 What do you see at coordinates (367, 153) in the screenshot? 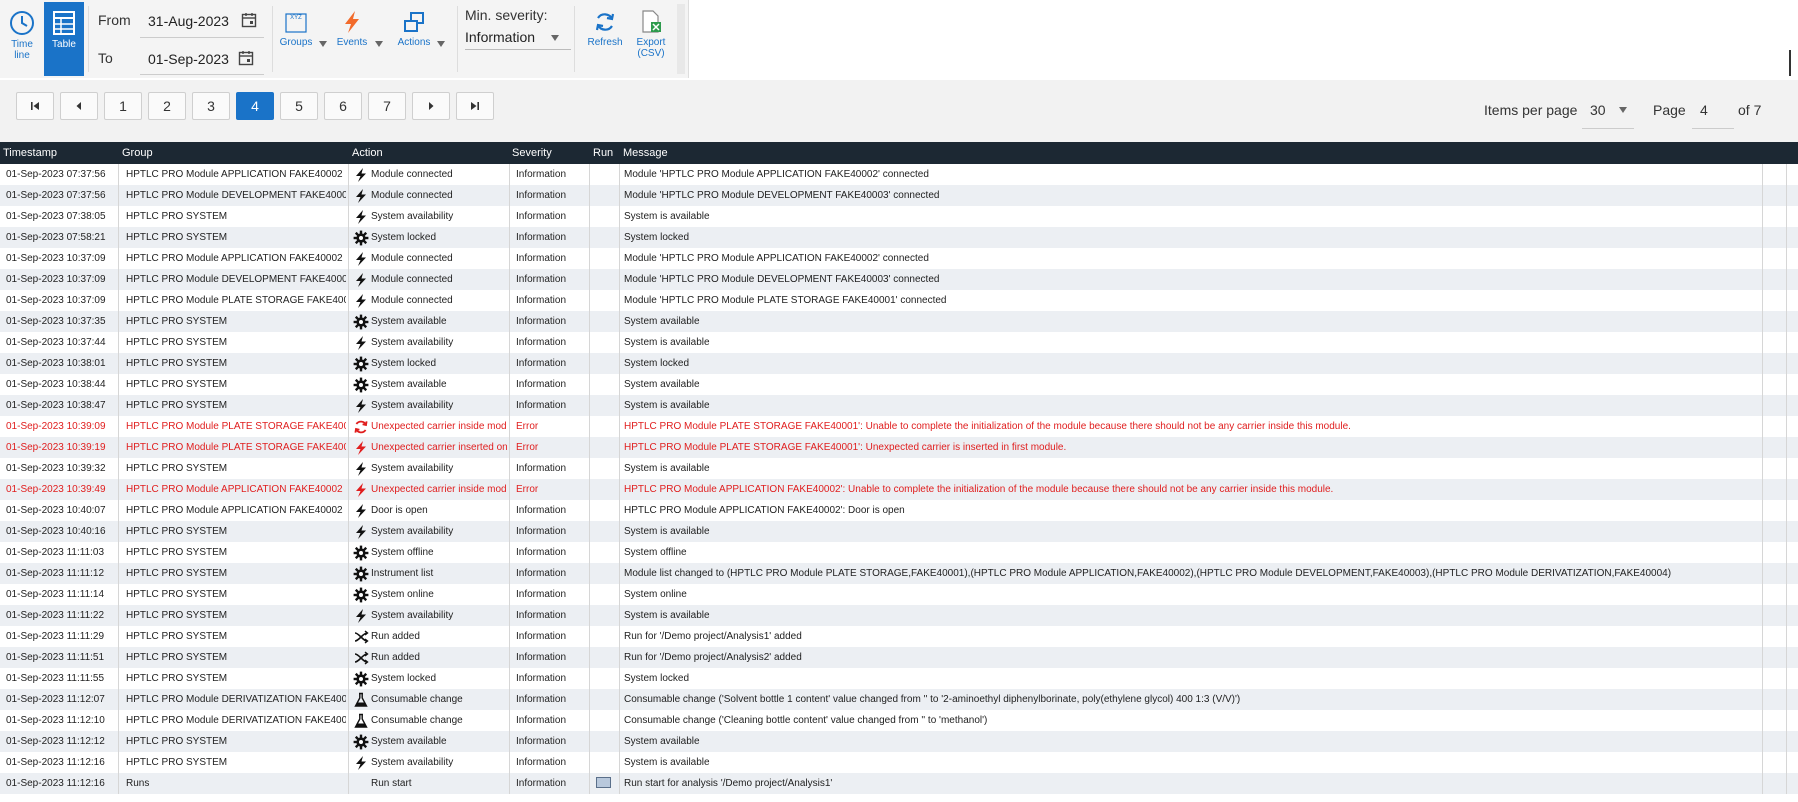
I see `column-header-action: Action` at bounding box center [367, 153].